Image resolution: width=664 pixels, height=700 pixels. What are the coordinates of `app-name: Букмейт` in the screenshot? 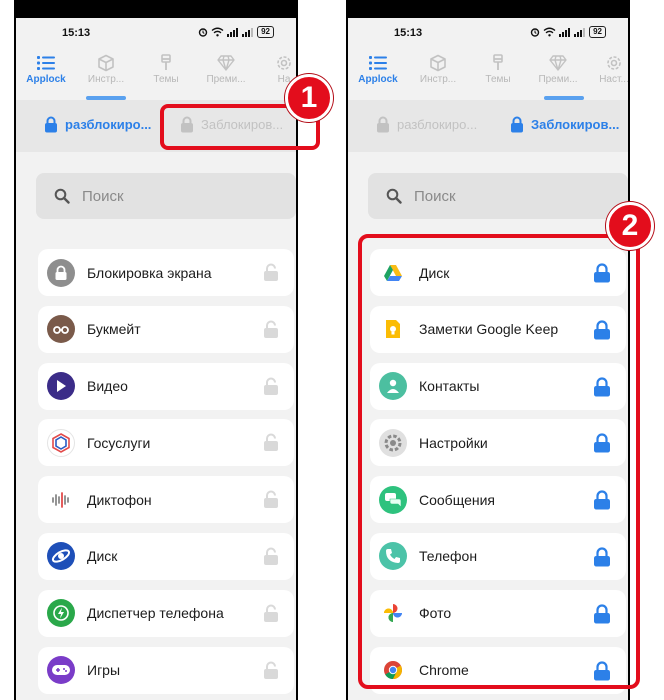 It's located at (114, 329).